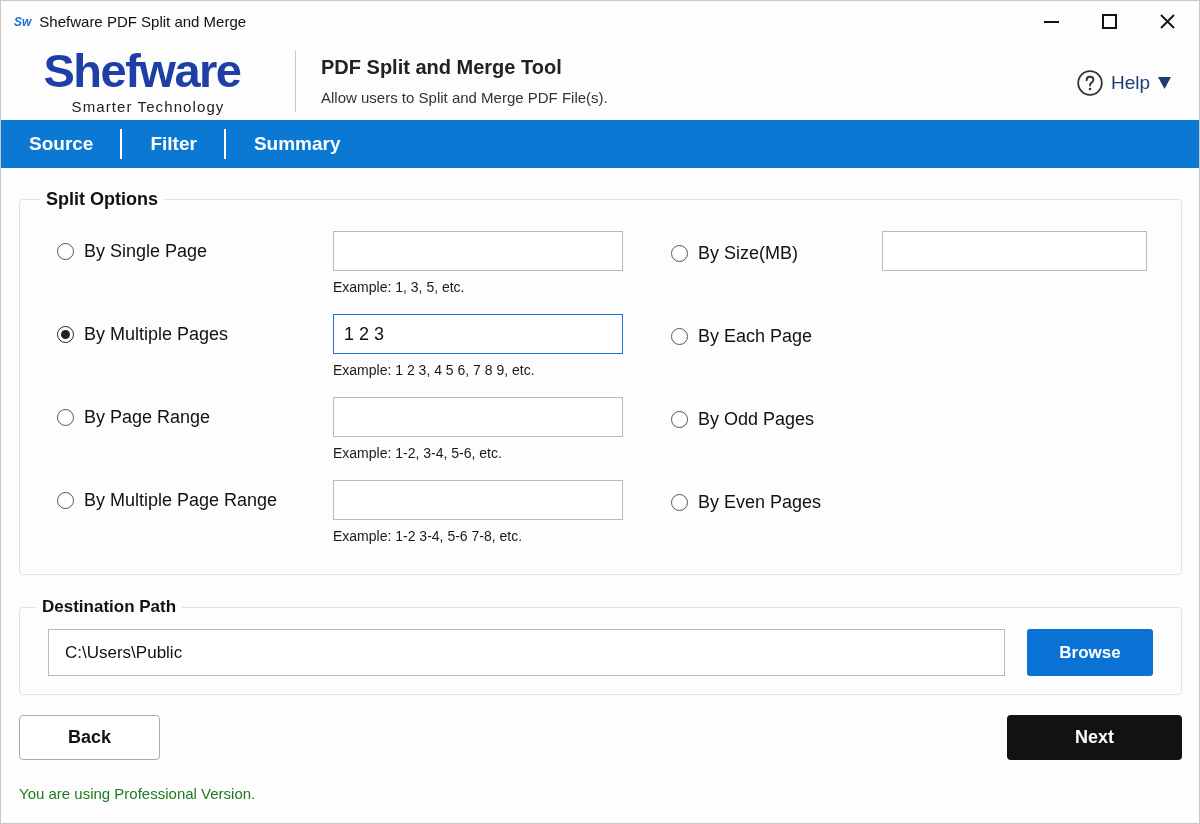 The image size is (1200, 824). What do you see at coordinates (1109, 21) in the screenshot?
I see `maximize-icon` at bounding box center [1109, 21].